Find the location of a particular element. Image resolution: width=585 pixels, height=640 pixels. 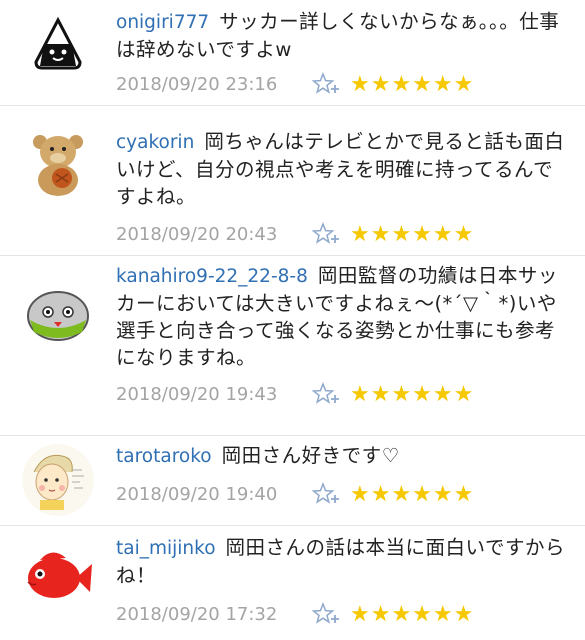

comment-username: kanahiro9-22_22-8-8 is located at coordinates (212, 276).